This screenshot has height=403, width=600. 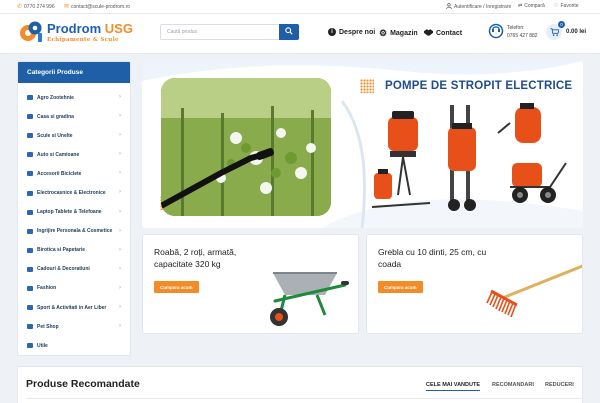 I want to click on compare-link: ⇄ Compară, so click(x=531, y=6).